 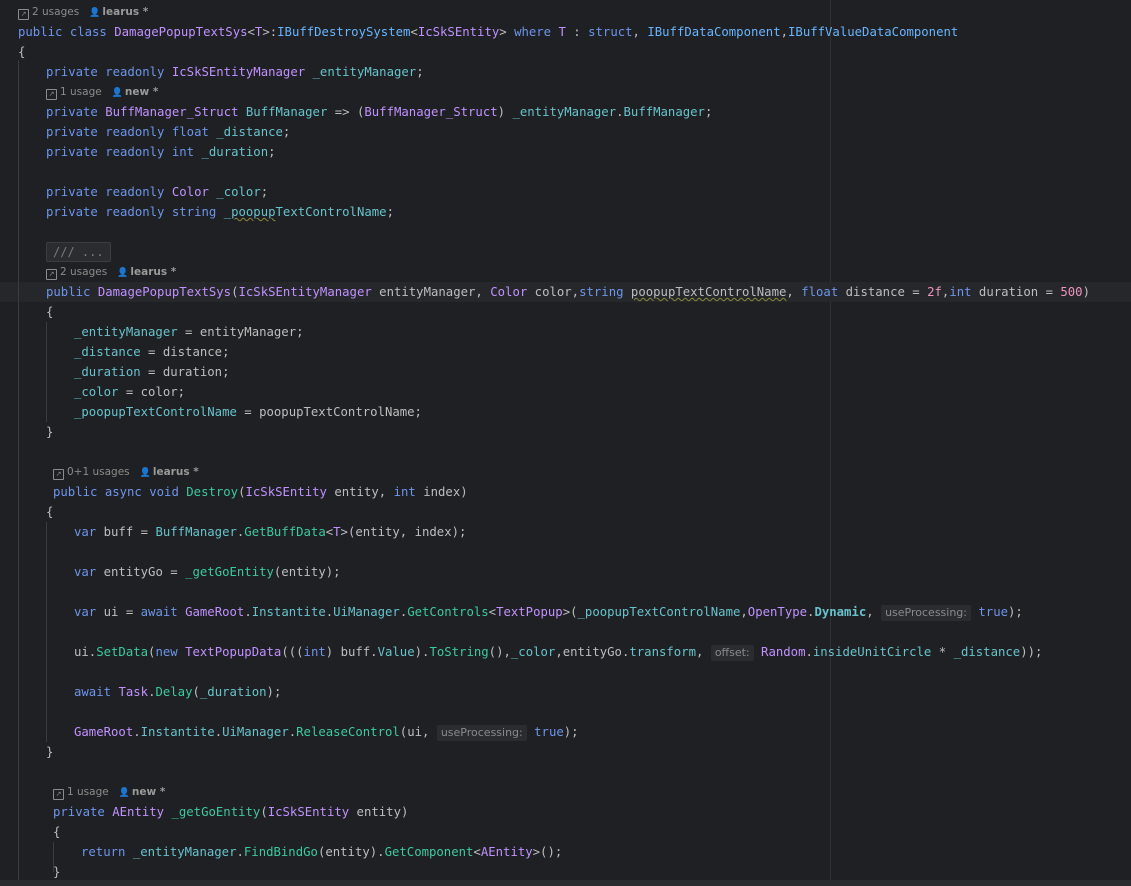 I want to click on code-line: _entityManager = entityManager;, so click(x=189, y=332).